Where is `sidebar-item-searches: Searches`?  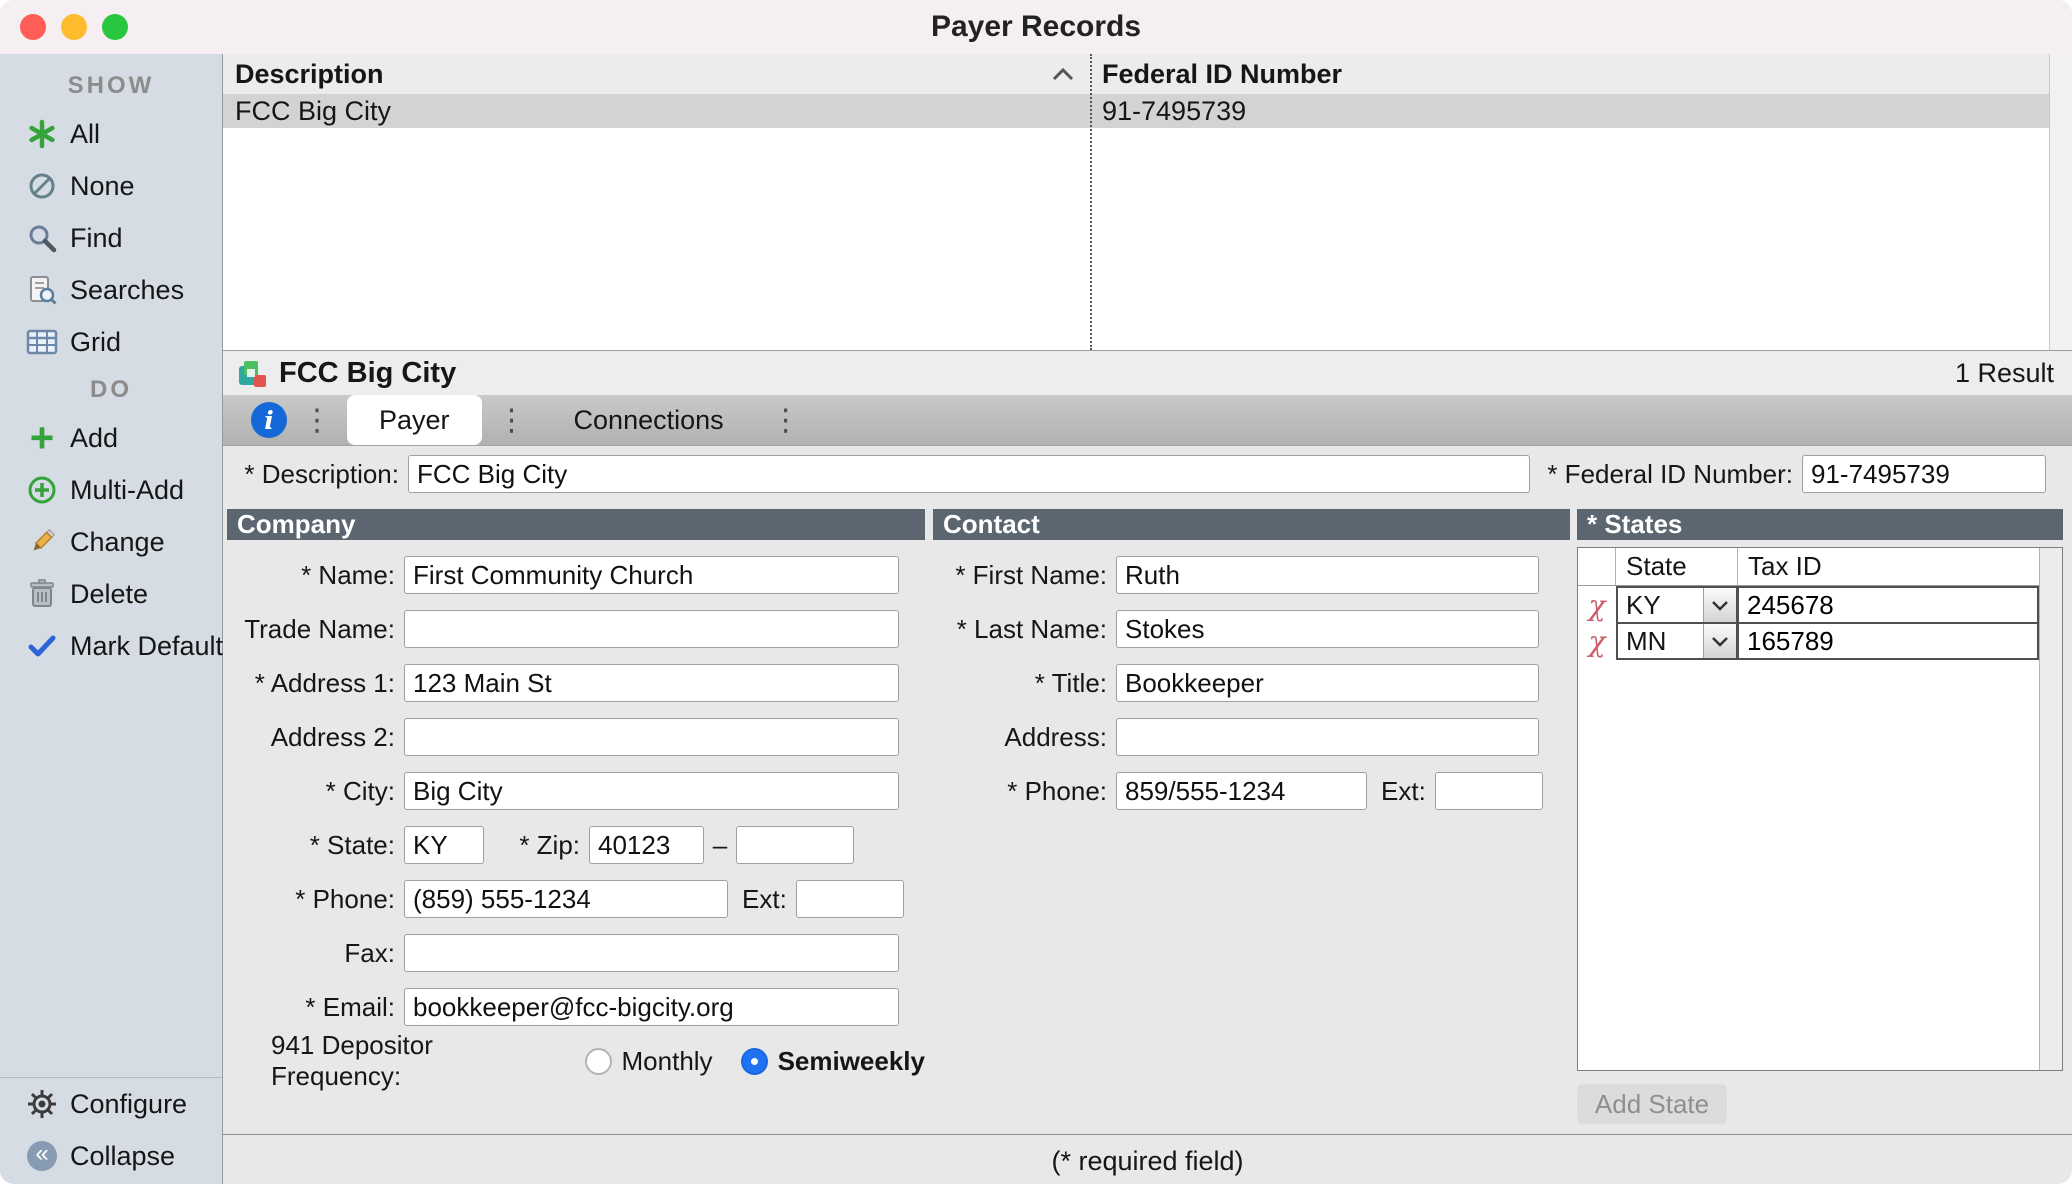 sidebar-item-searches: Searches is located at coordinates (111, 290).